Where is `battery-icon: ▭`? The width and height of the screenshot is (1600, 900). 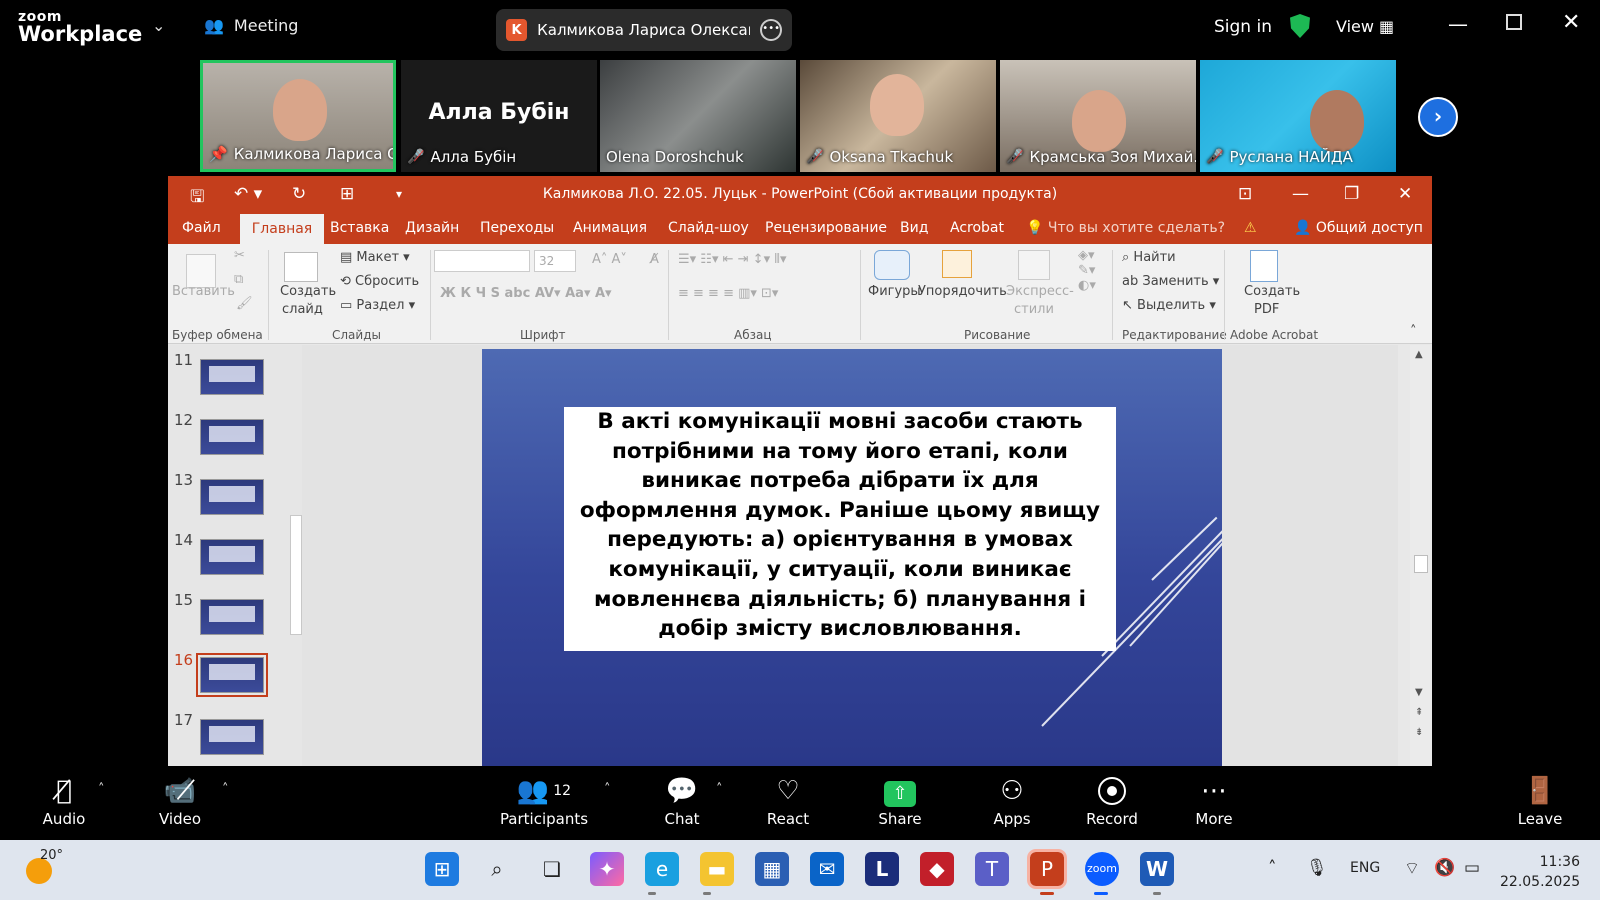
battery-icon: ▭ is located at coordinates (1472, 868).